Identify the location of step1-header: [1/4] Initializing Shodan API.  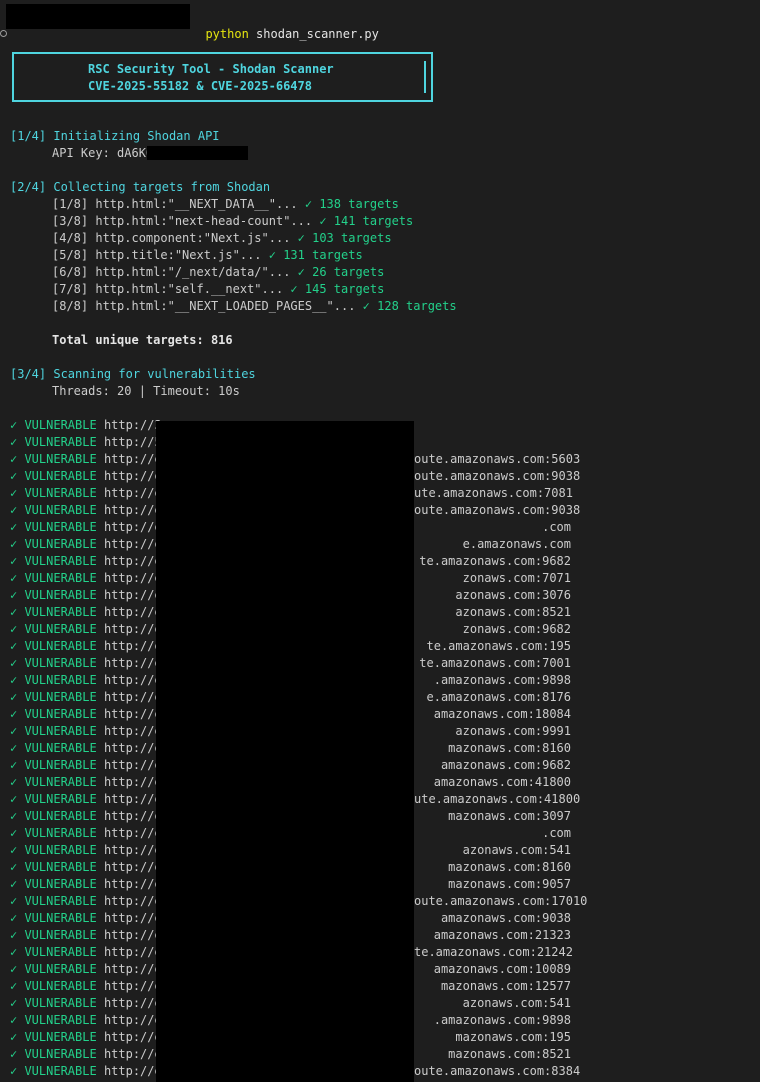
(115, 136).